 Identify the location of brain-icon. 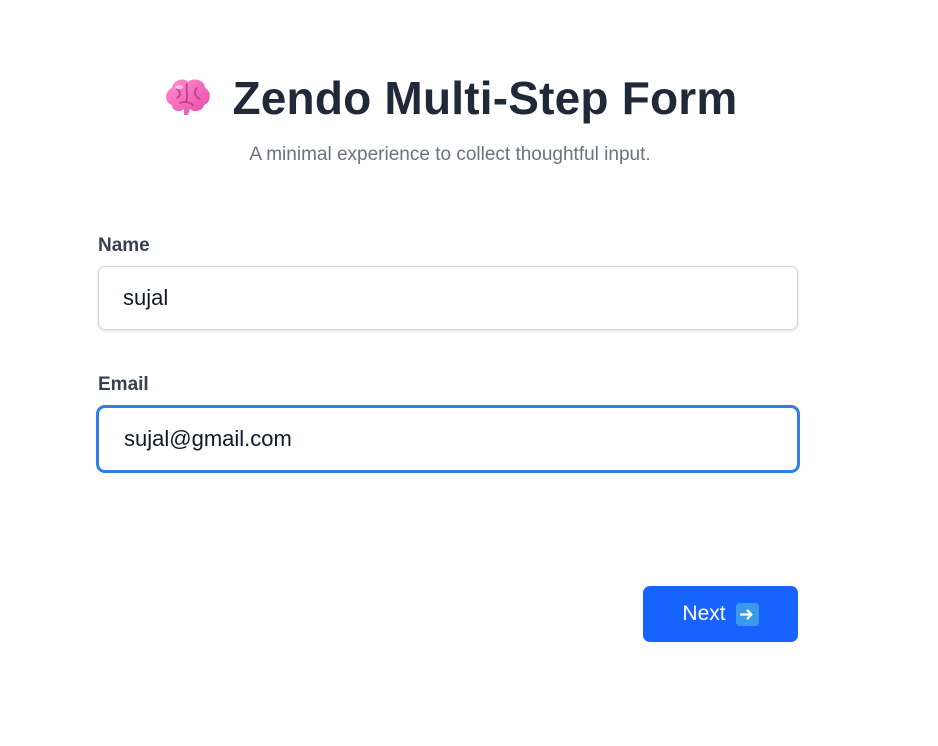
(187, 98).